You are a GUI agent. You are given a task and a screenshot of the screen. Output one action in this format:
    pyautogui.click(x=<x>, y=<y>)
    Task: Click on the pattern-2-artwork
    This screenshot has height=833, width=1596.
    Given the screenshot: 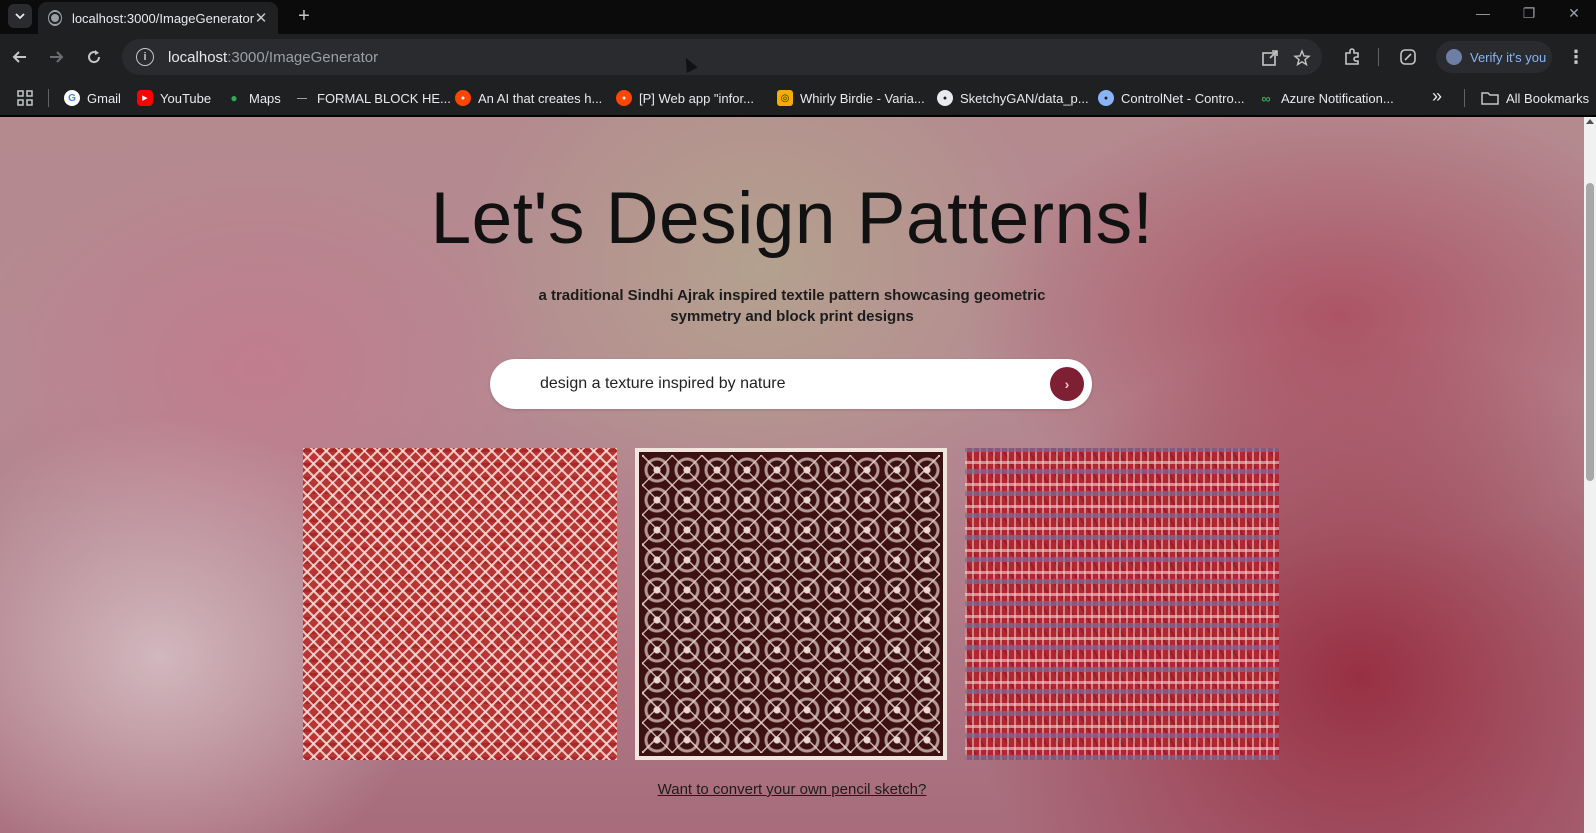 What is the action you would take?
    pyautogui.click(x=791, y=604)
    